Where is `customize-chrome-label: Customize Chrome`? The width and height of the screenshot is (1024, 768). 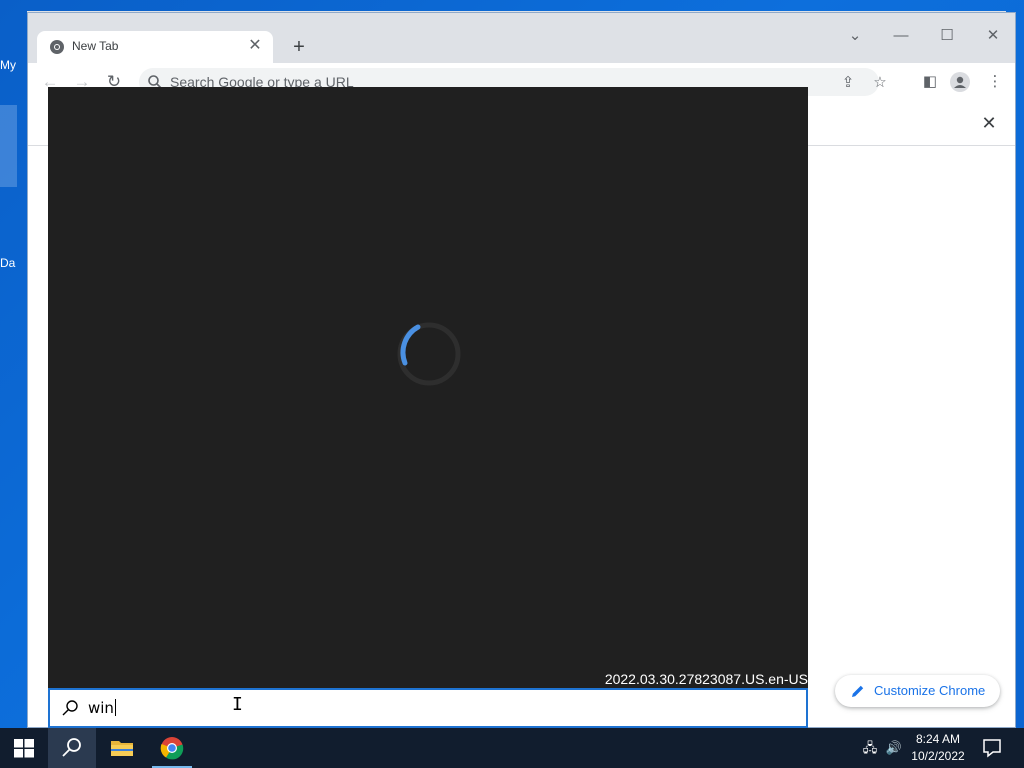
customize-chrome-label: Customize Chrome is located at coordinates (930, 690).